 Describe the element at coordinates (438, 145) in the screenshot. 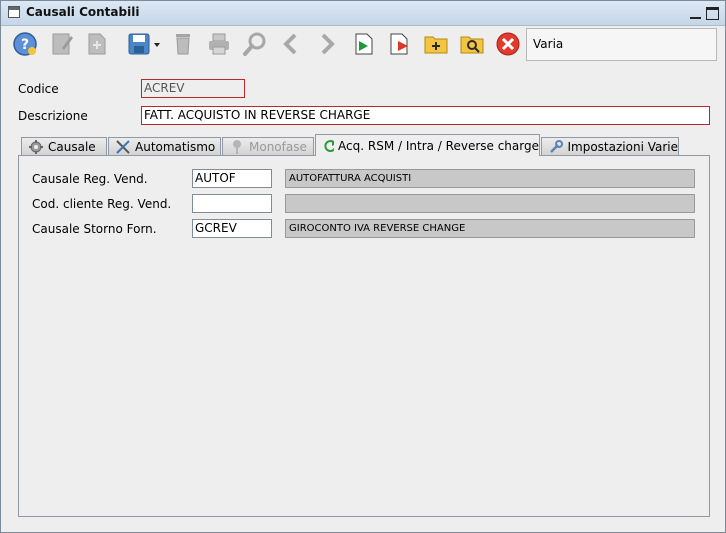

I see `tab-acq-rsm-label: Acq. RSM / Intra / Reverse charge` at that location.